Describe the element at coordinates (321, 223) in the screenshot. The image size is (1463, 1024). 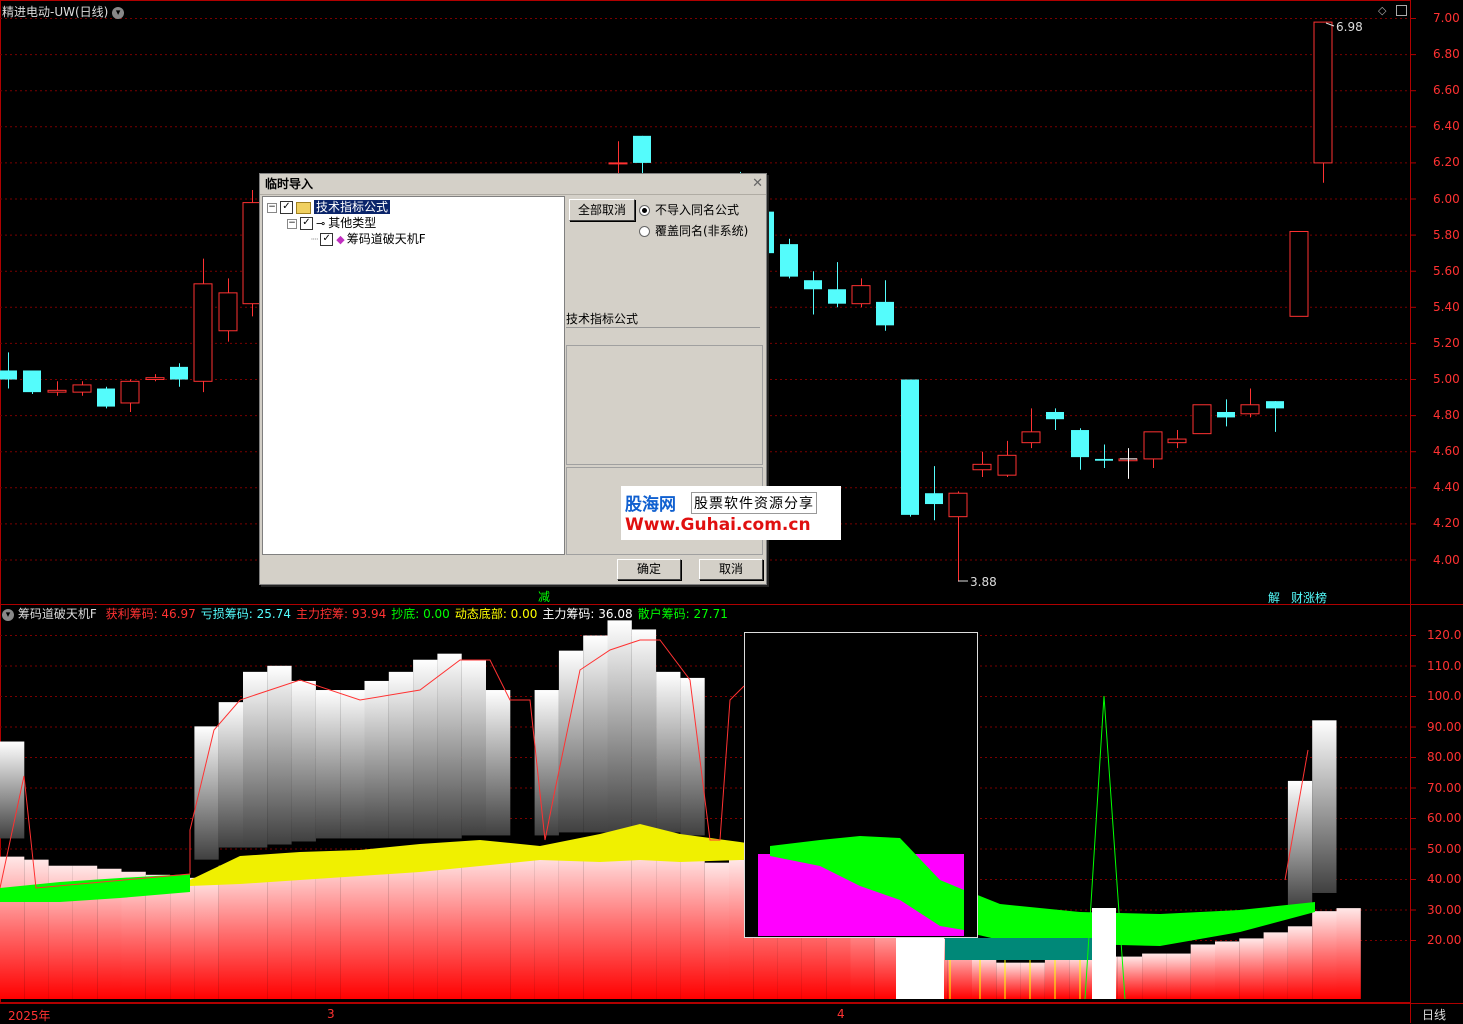
I see `key-icon: ⊸` at that location.